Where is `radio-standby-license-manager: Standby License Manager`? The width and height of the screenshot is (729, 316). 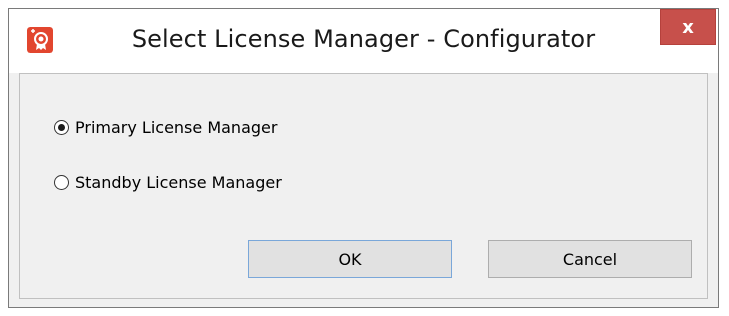 radio-standby-license-manager: Standby License Manager is located at coordinates (168, 182).